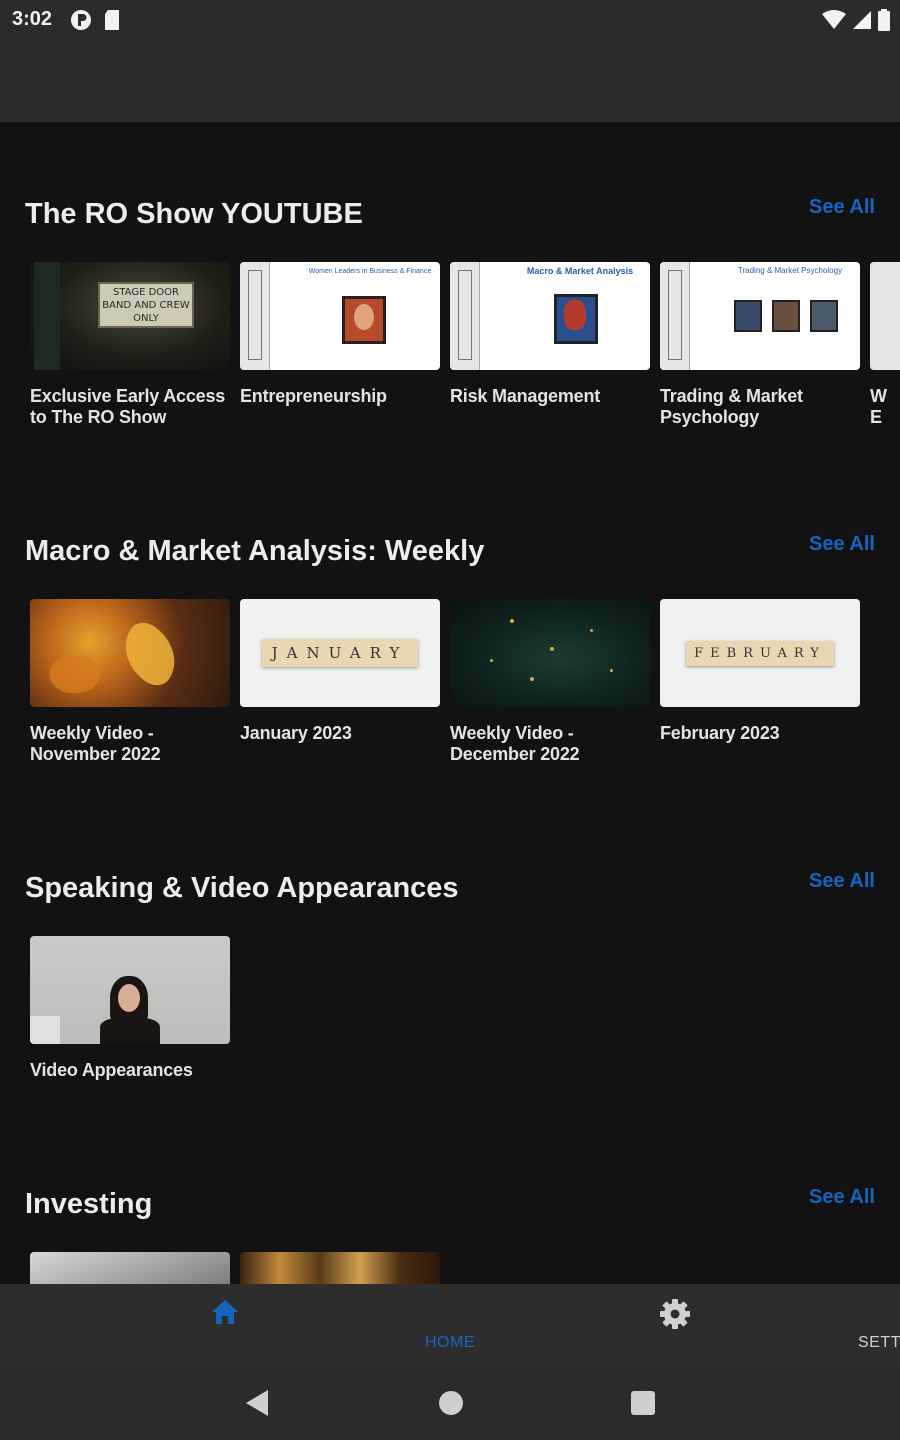 The width and height of the screenshot is (900, 1440). Describe the element at coordinates (675, 1314) in the screenshot. I see `gear-icon` at that location.